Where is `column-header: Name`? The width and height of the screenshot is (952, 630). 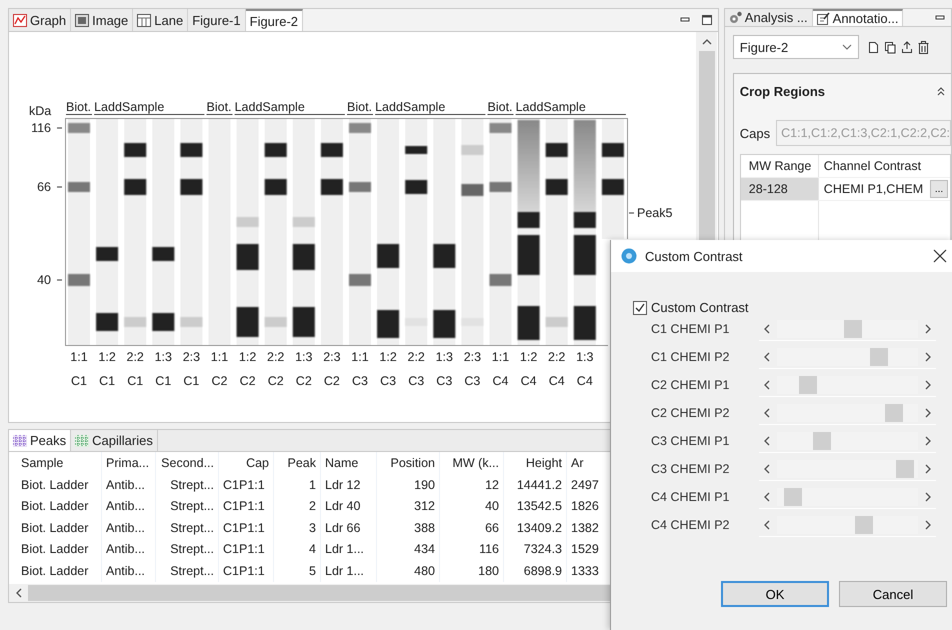 column-header: Name is located at coordinates (349, 463).